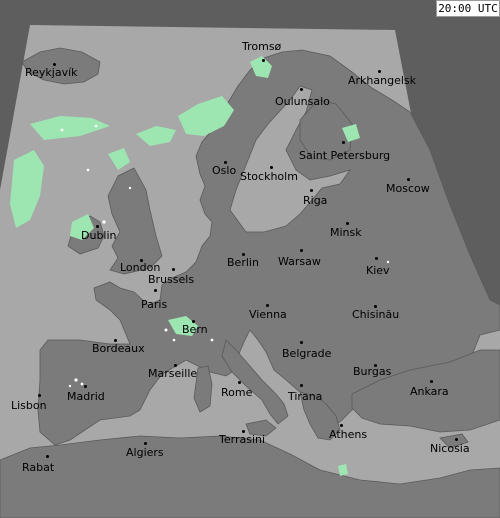 The width and height of the screenshot is (500, 518). What do you see at coordinates (51, 72) in the screenshot?
I see `city-label-reykjavik: Reykjavík` at bounding box center [51, 72].